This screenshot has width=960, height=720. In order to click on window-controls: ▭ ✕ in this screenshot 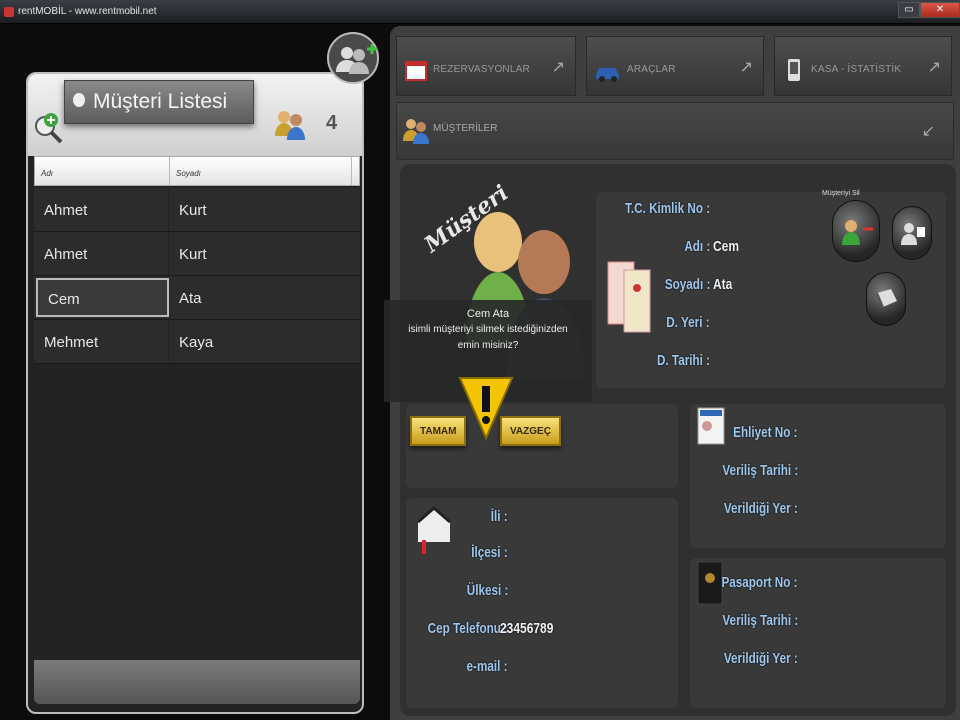, I will do `click(929, 11)`.